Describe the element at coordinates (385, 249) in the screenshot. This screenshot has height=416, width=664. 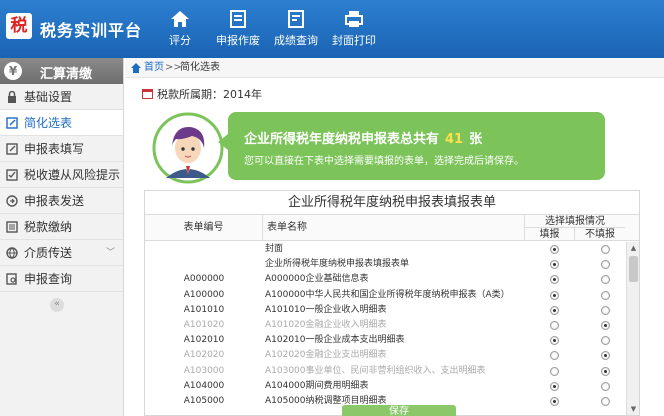
I see `table-row: 封面` at that location.